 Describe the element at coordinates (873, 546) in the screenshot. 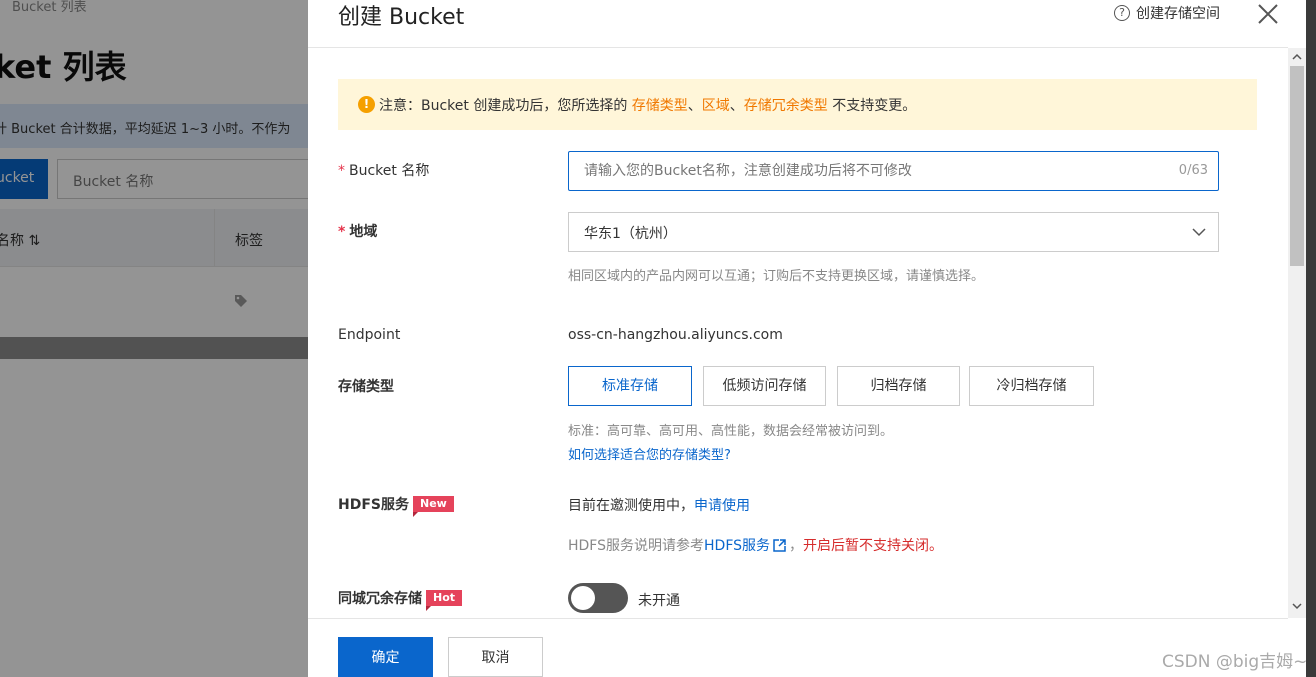

I see `hdfs-warning: 开启后暂不支持关闭。` at that location.